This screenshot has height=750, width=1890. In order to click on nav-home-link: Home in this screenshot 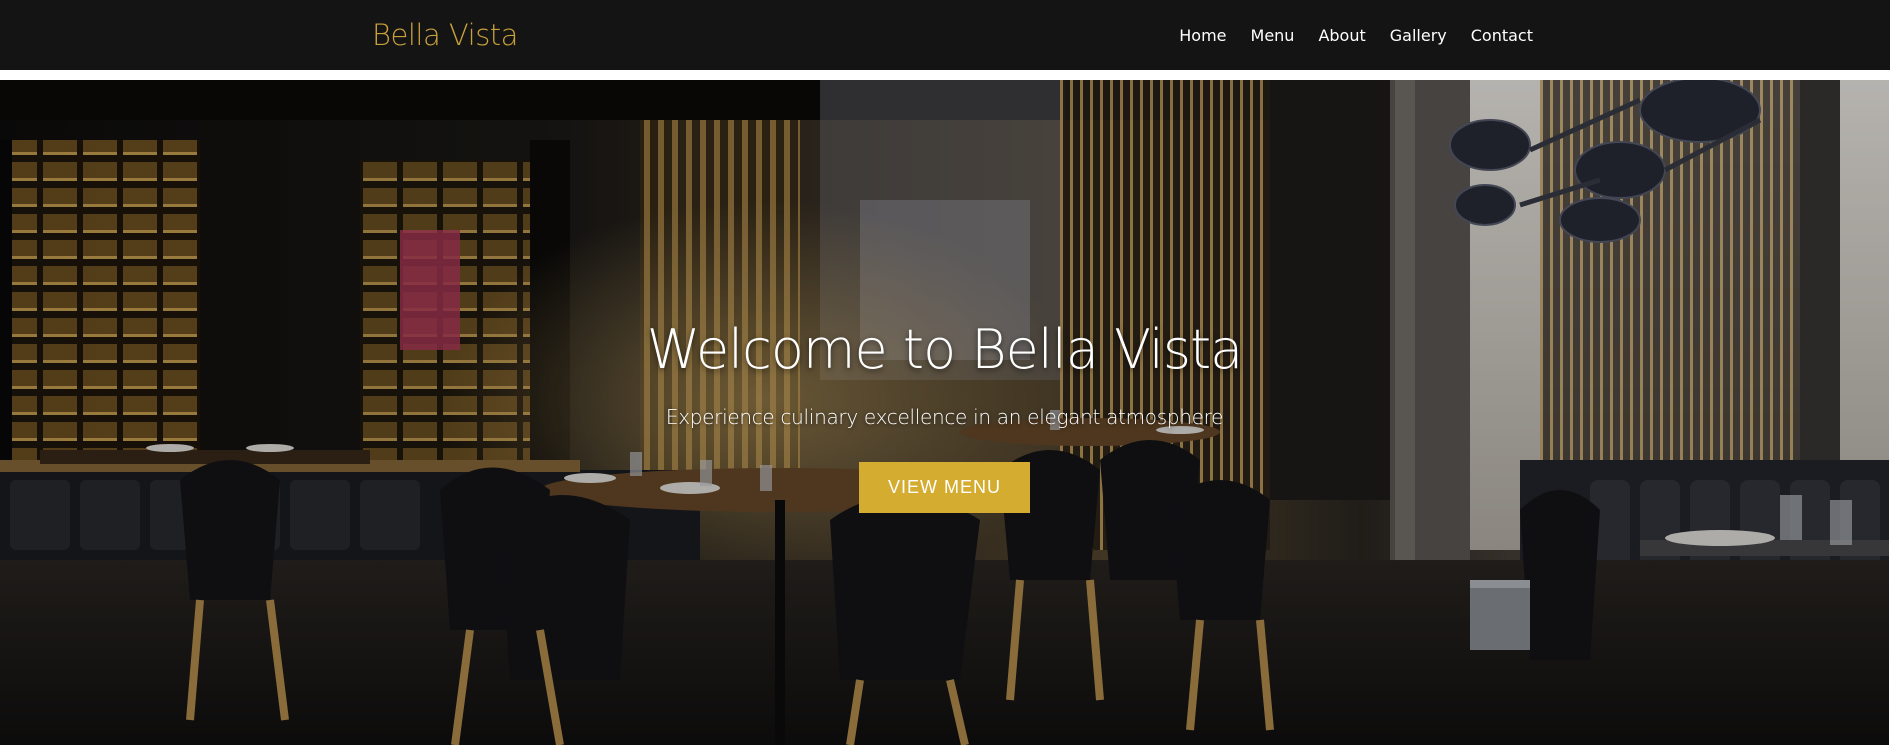, I will do `click(1202, 36)`.